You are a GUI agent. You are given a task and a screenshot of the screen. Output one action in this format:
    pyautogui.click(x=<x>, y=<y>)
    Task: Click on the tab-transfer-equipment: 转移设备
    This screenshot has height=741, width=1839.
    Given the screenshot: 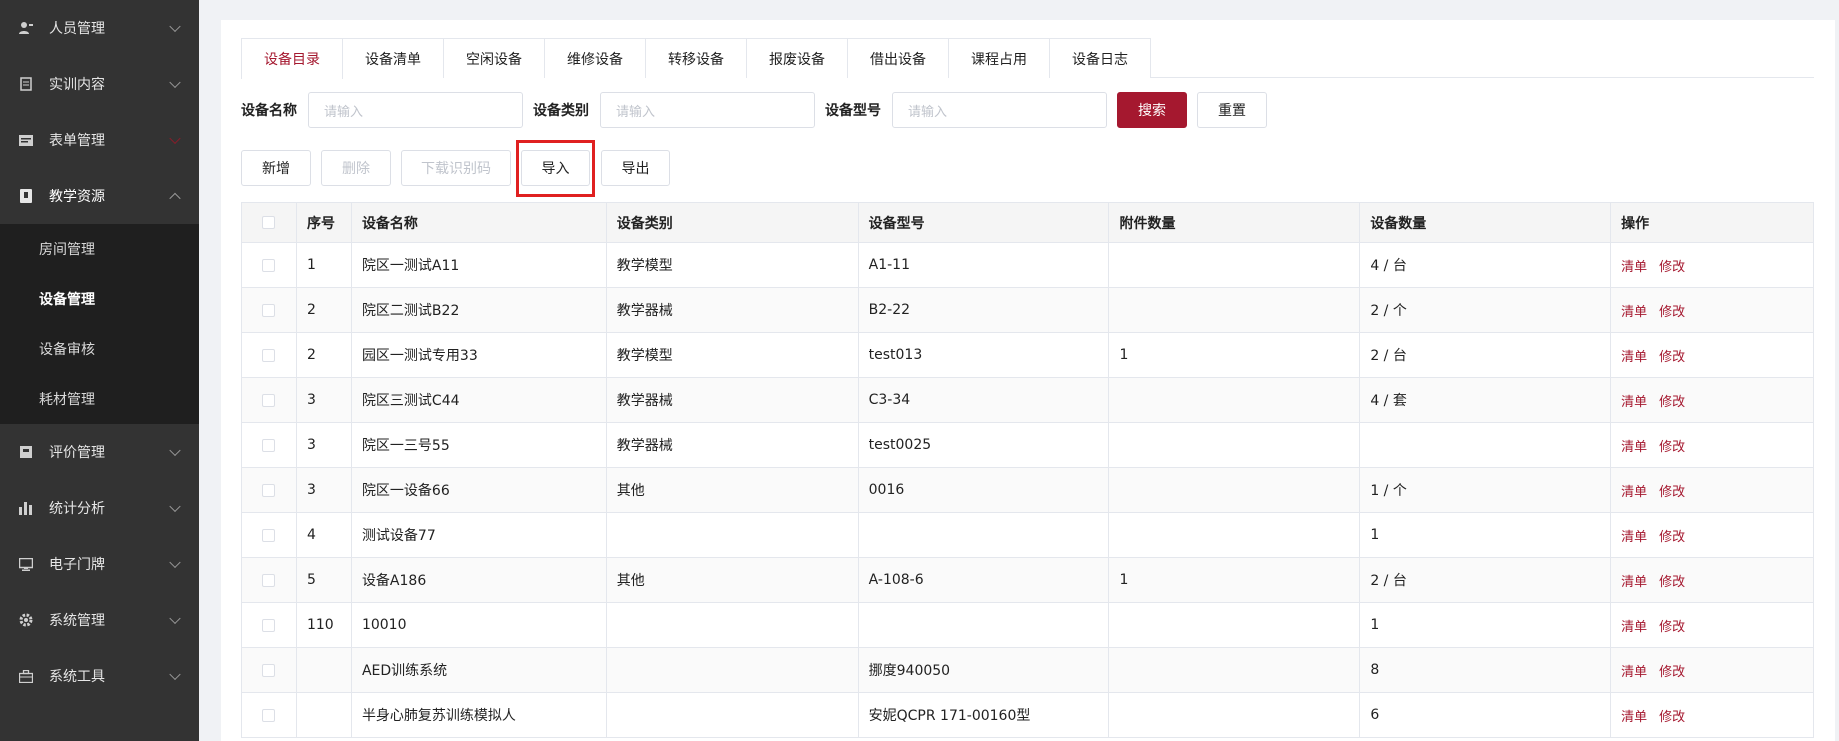 What is the action you would take?
    pyautogui.click(x=696, y=58)
    